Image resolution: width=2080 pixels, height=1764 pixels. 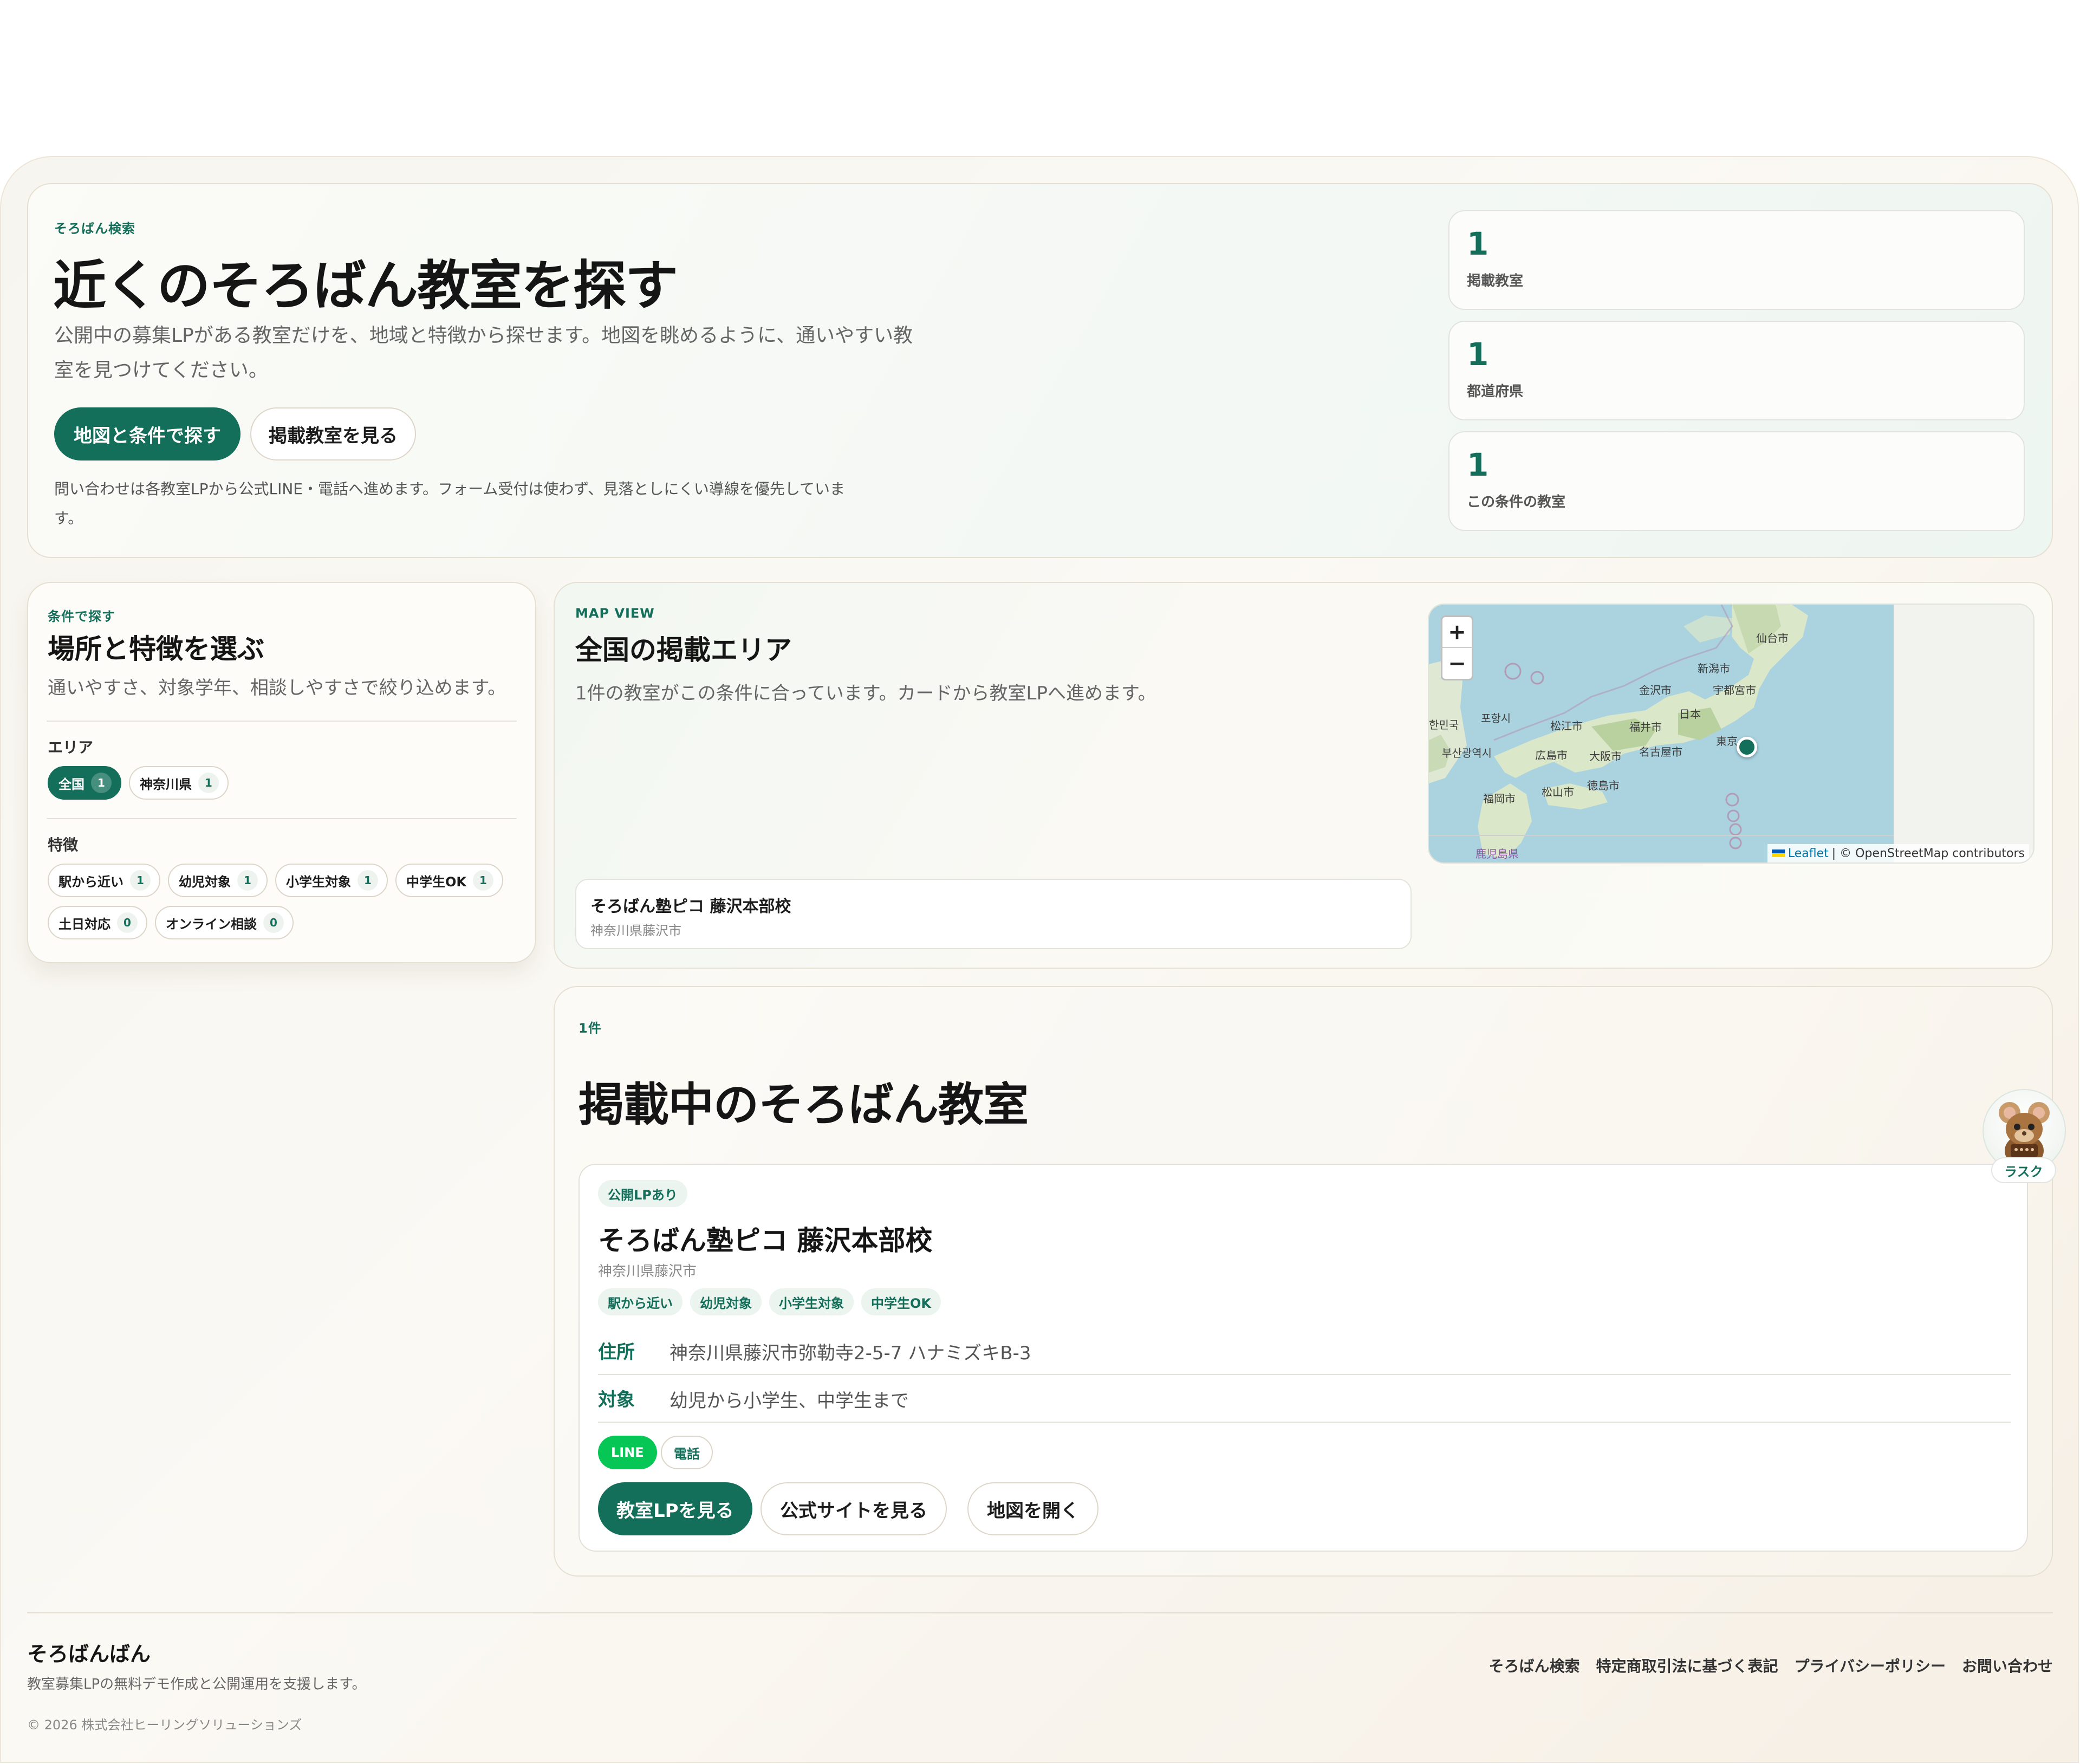 What do you see at coordinates (1467, 753) in the screenshot?
I see `map-label: 부산광역시` at bounding box center [1467, 753].